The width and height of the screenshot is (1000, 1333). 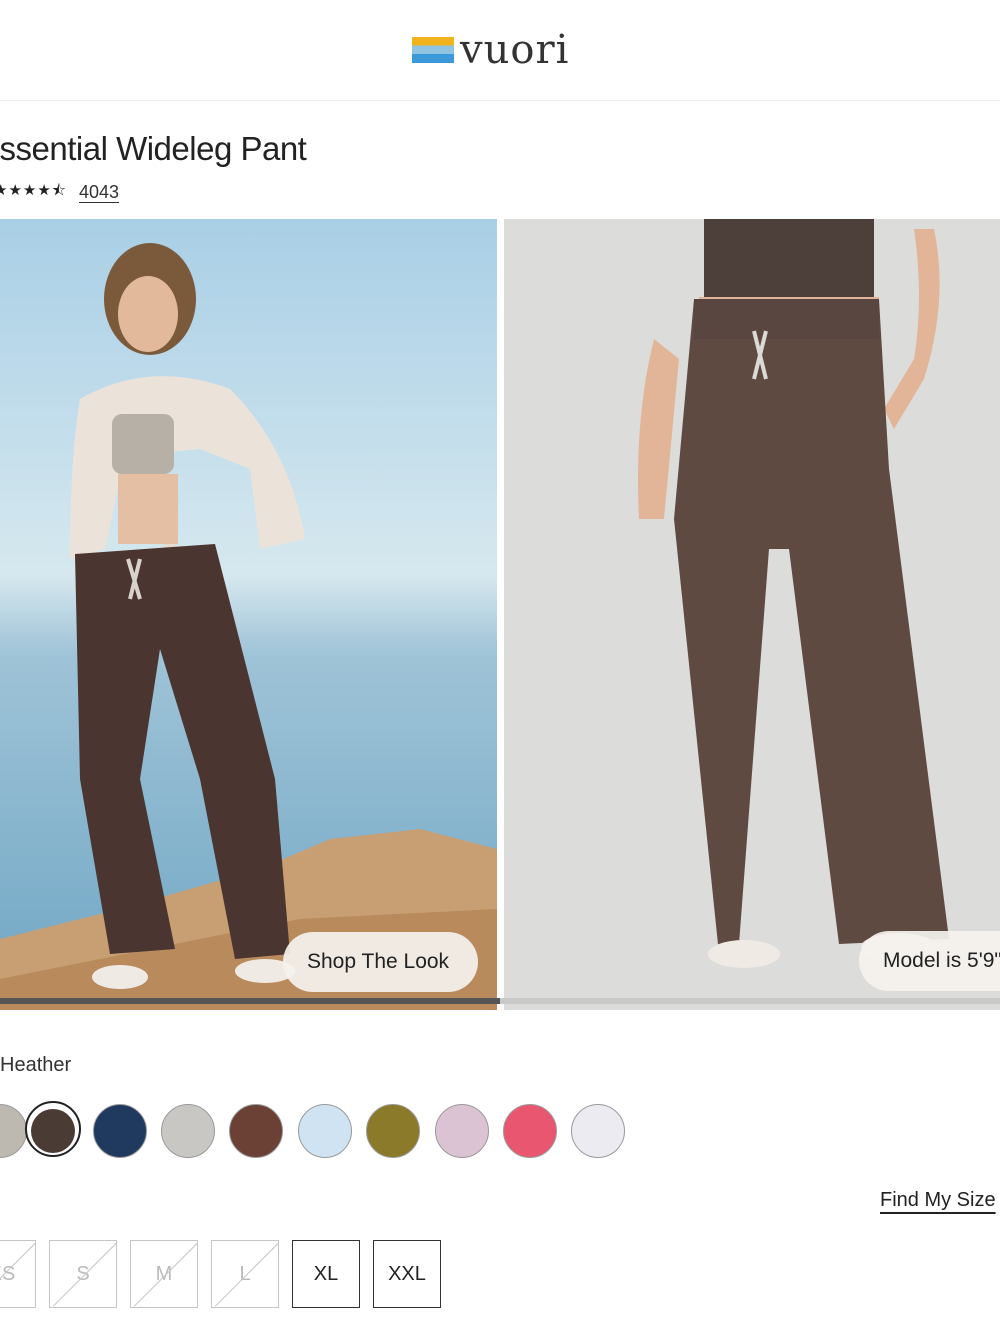 What do you see at coordinates (433, 50) in the screenshot?
I see `vuori-stripes-logo-icon` at bounding box center [433, 50].